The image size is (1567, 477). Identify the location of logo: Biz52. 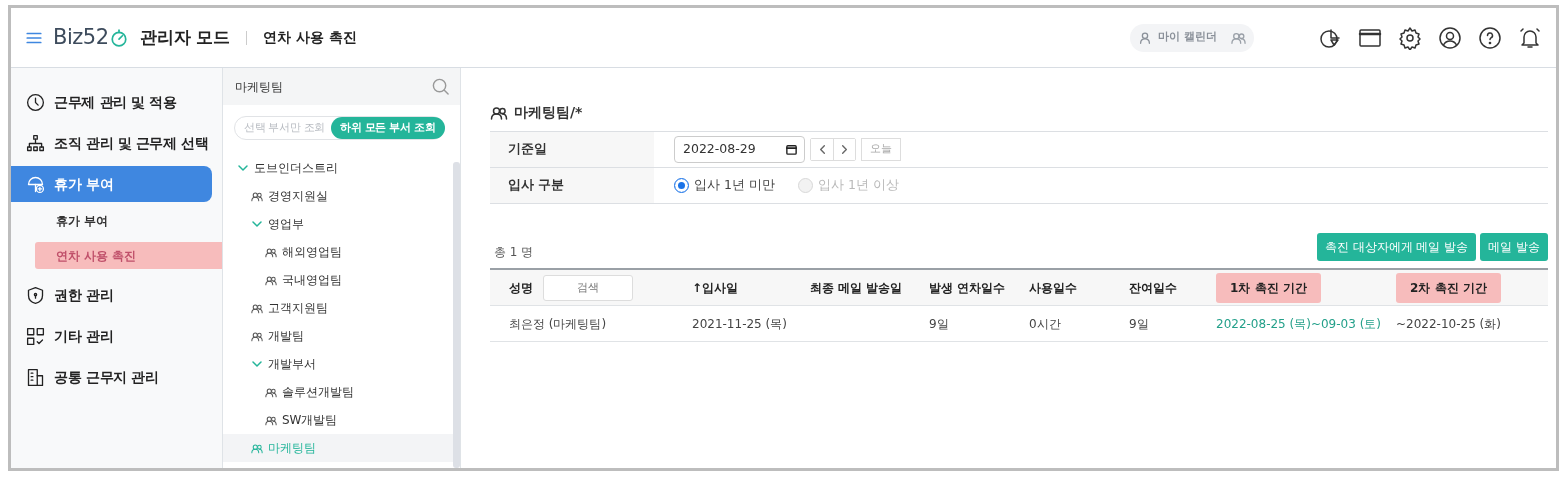
(81, 37).